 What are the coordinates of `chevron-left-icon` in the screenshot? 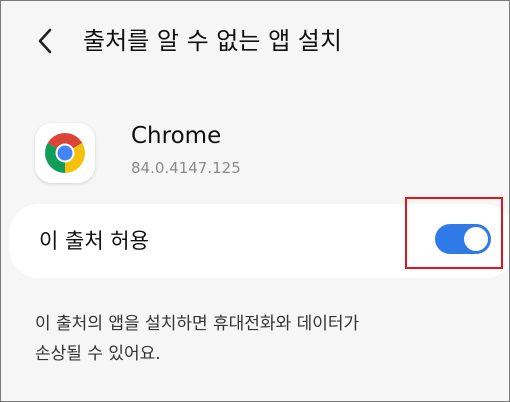 It's located at (45, 41).